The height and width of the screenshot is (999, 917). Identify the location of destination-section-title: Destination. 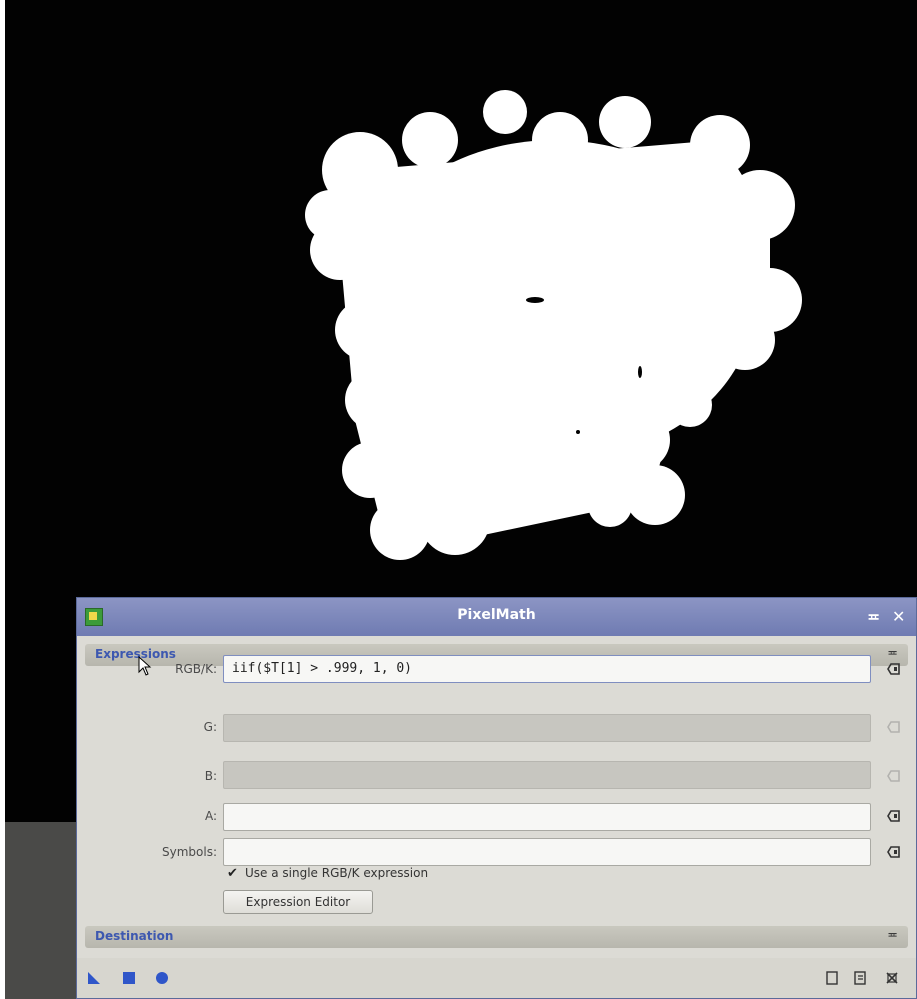
(134, 936).